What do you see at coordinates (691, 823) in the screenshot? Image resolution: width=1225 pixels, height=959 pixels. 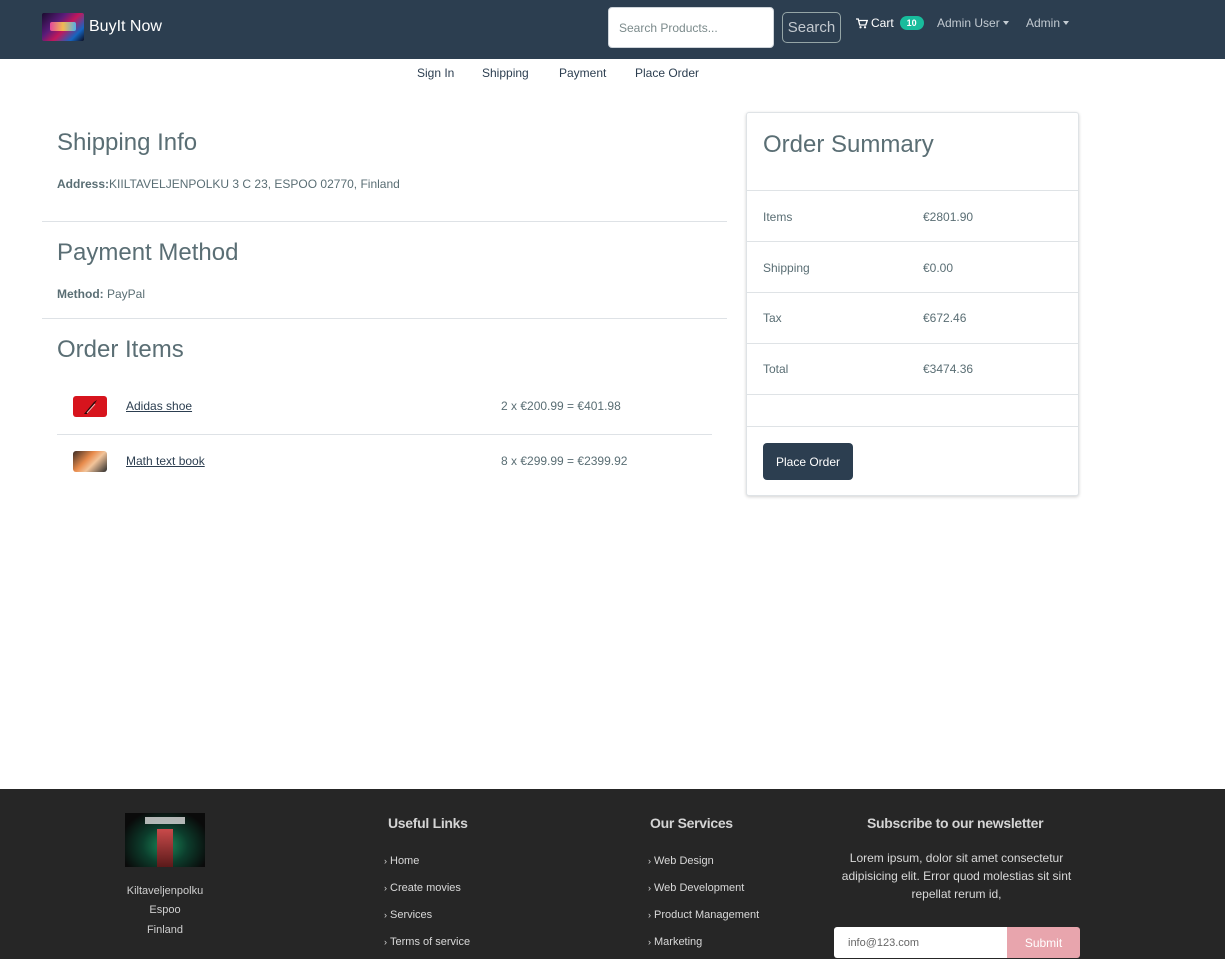 I see `our-services-title: Our Services` at bounding box center [691, 823].